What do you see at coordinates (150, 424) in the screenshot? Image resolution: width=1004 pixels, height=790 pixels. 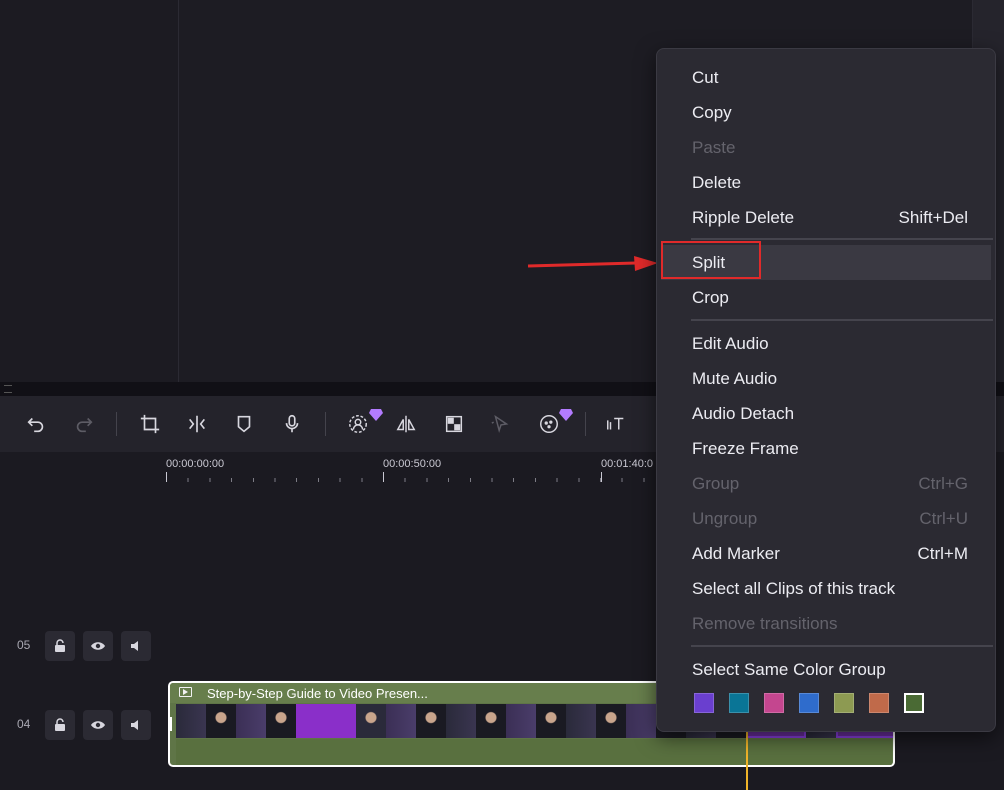 I see `crop-icon` at bounding box center [150, 424].